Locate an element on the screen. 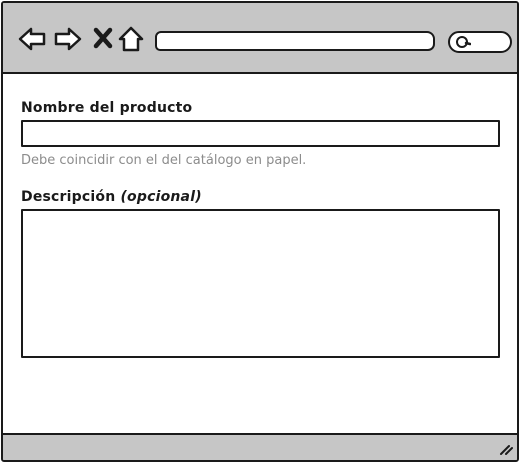  address-bar is located at coordinates (295, 41).